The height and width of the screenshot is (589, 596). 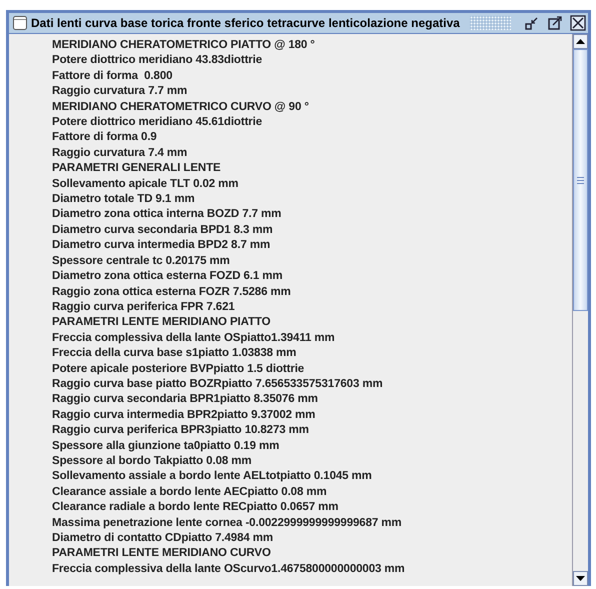 I want to click on text-line: Freccia complessiva della lante OSpiatto1.39411 mm, so click(x=194, y=338).